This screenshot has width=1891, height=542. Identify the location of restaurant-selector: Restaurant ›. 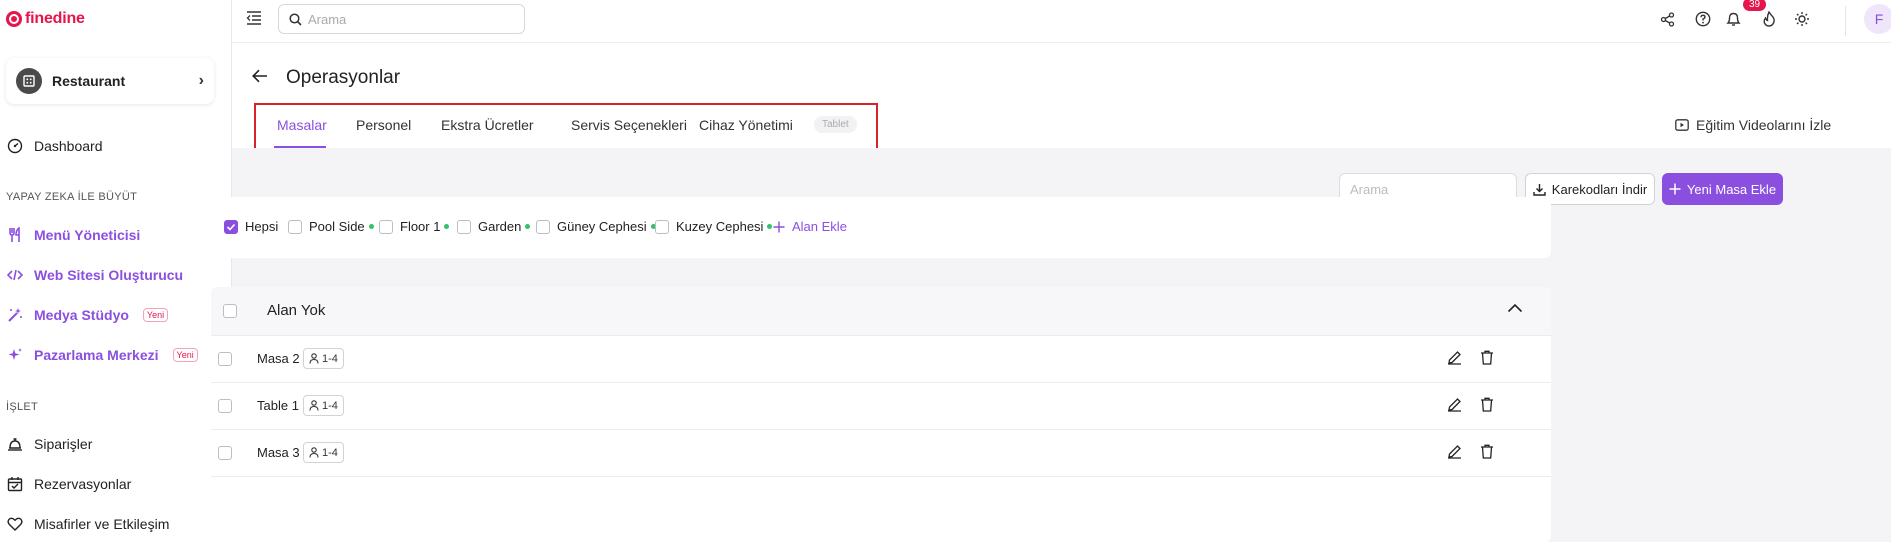
(110, 81).